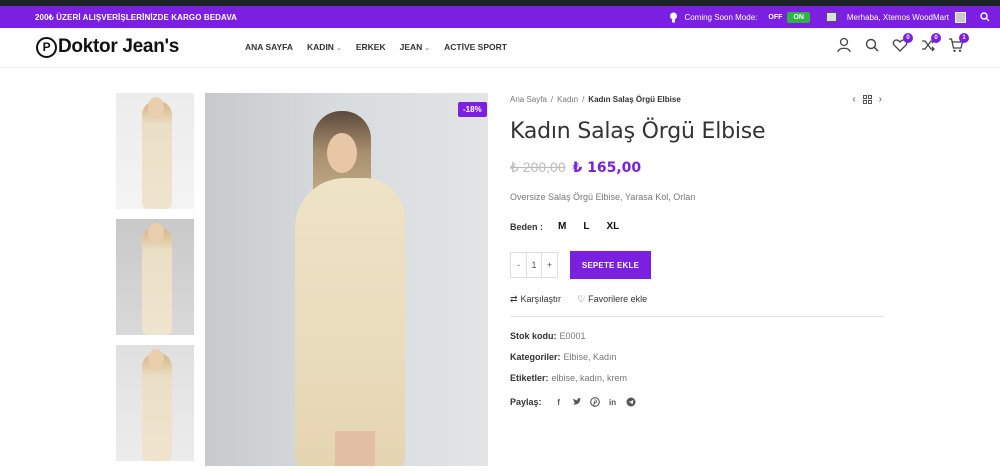 The height and width of the screenshot is (471, 1000). What do you see at coordinates (612, 226) in the screenshot?
I see `size-option-xl: XL` at bounding box center [612, 226].